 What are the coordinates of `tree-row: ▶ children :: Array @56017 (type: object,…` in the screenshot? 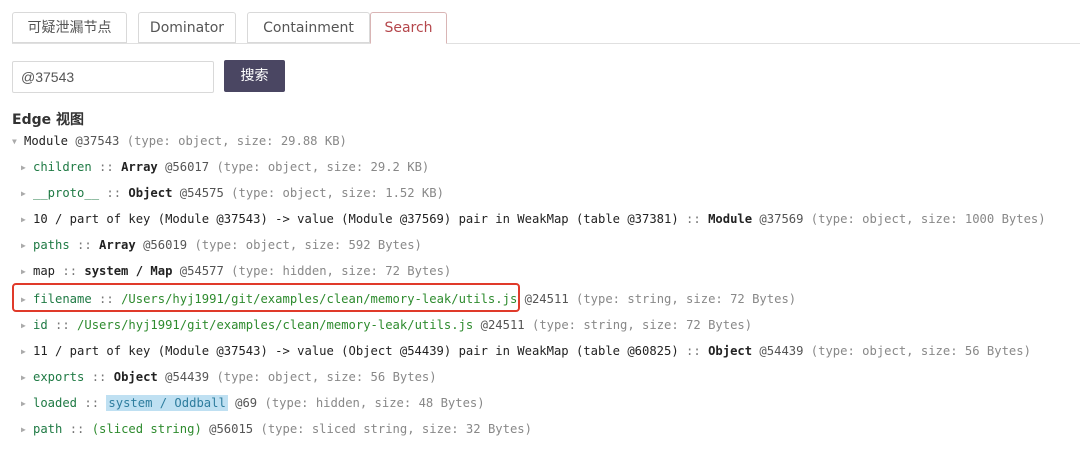 It's located at (225, 167).